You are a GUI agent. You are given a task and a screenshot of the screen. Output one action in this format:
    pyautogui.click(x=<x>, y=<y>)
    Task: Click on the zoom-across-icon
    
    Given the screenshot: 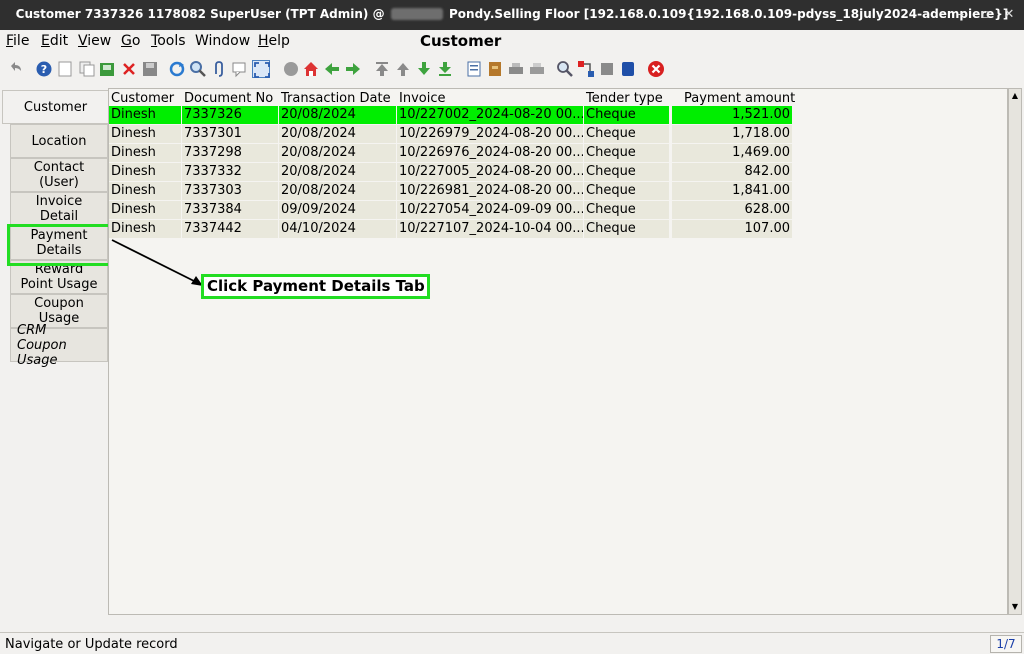 What is the action you would take?
    pyautogui.click(x=565, y=69)
    